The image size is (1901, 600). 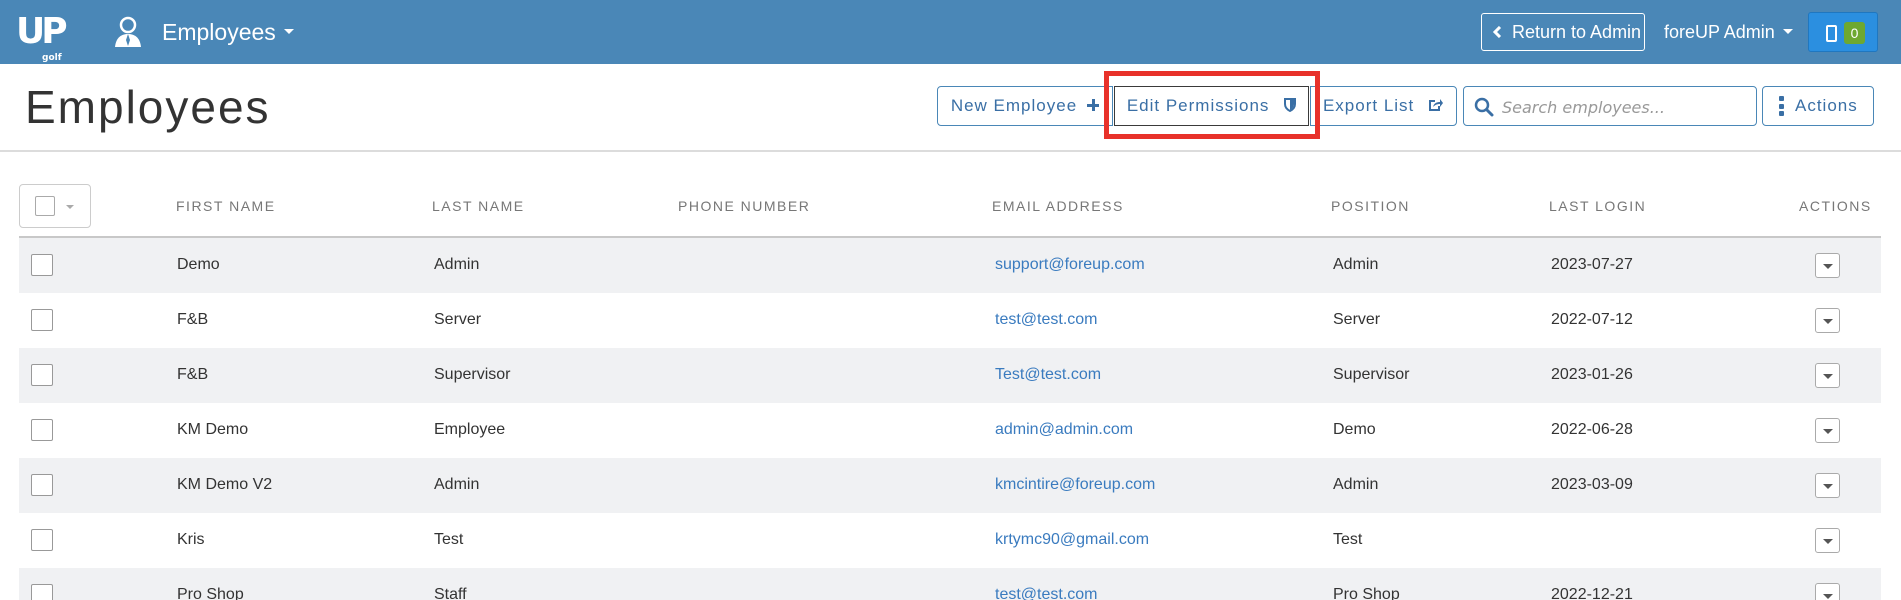 I want to click on last-name-cell: Supervisor, so click(x=472, y=374).